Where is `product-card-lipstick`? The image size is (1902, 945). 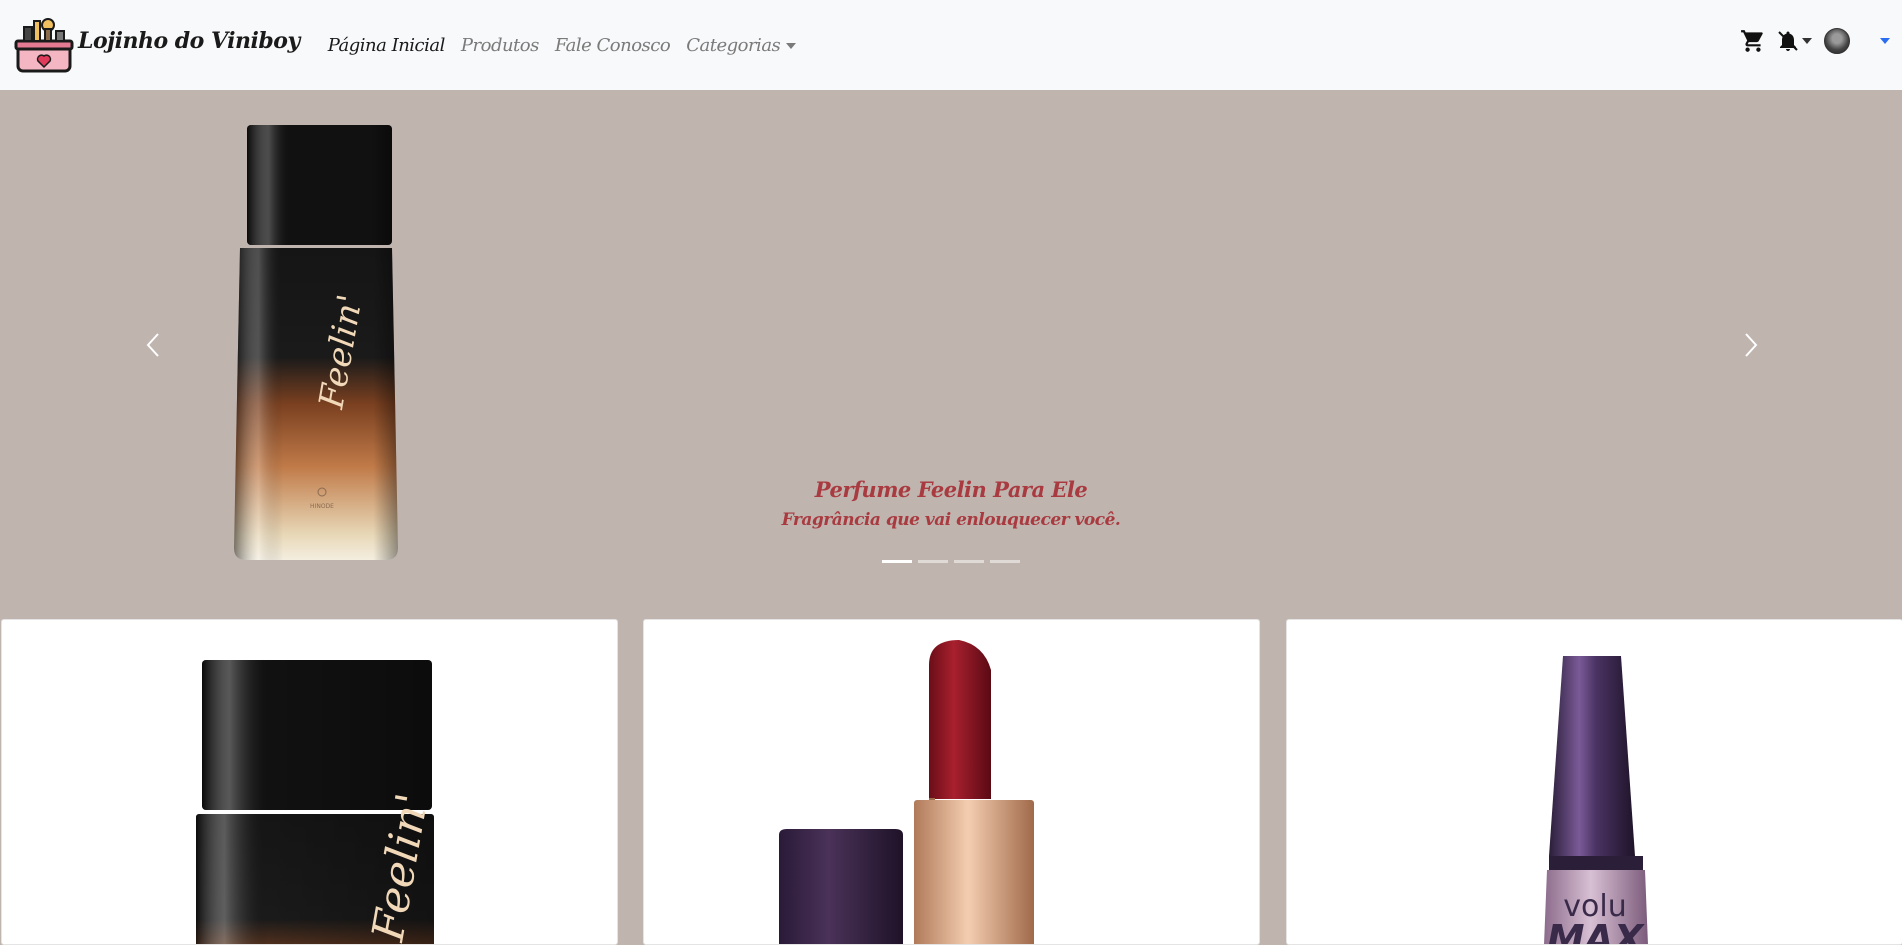
product-card-lipstick is located at coordinates (951, 782).